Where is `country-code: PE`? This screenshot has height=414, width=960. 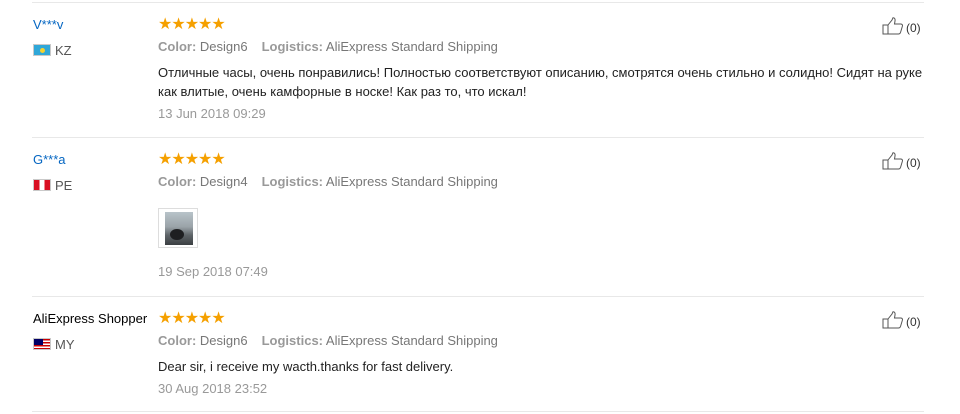
country-code: PE is located at coordinates (64, 185).